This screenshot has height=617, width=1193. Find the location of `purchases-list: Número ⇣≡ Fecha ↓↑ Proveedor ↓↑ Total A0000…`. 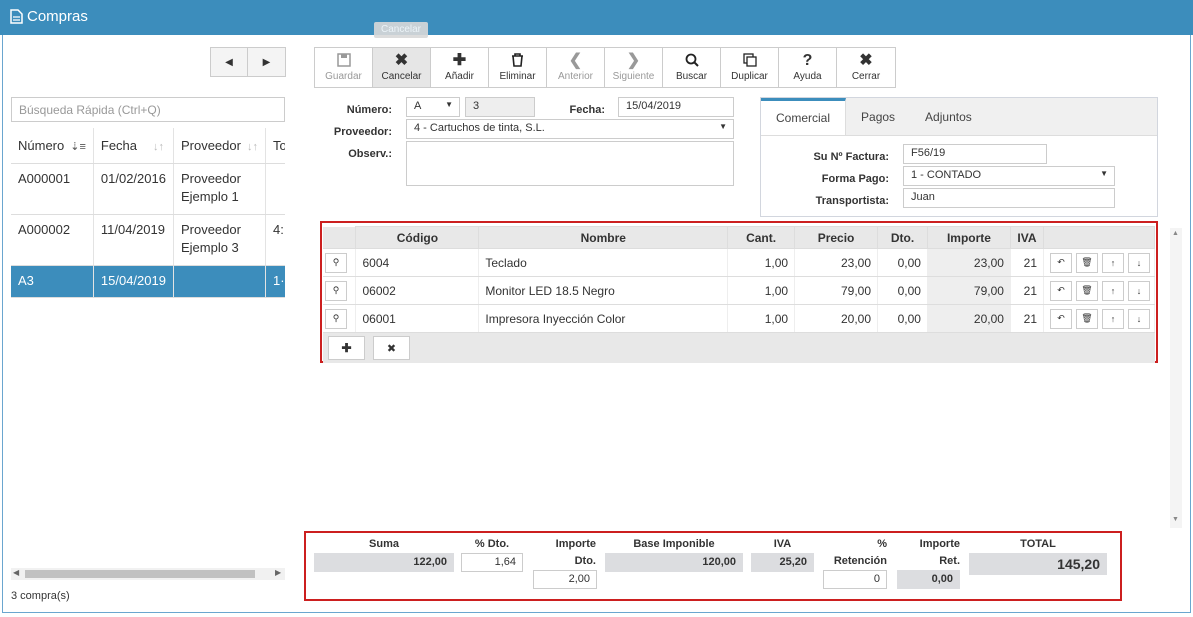

purchases-list: Número ⇣≡ Fecha ↓↑ Proveedor ↓↑ Total A0000… is located at coordinates (148, 218).